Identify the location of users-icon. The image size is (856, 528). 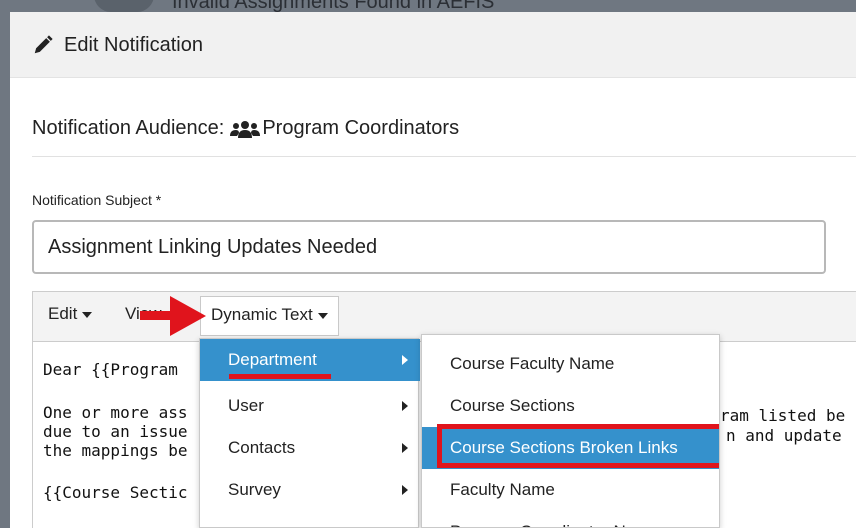
(245, 129).